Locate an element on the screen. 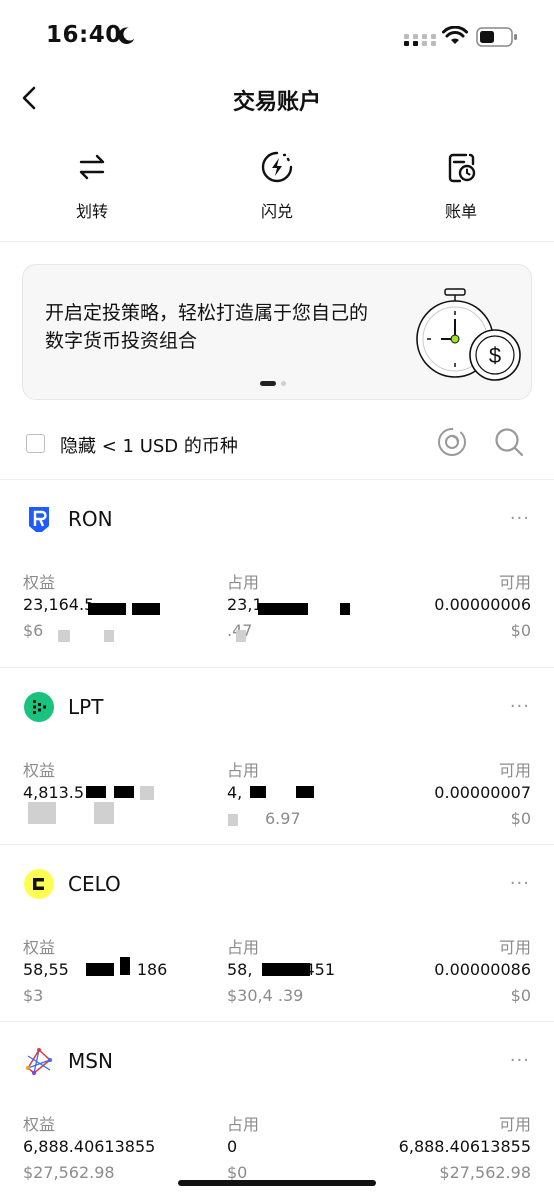  hide-small-checkbox is located at coordinates (35, 443).